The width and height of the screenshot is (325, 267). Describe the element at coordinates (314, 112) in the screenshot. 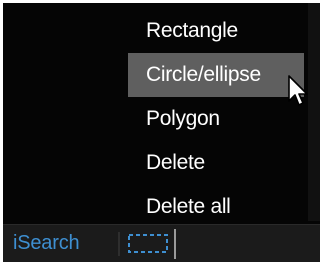

I see `viewport-edge` at that location.